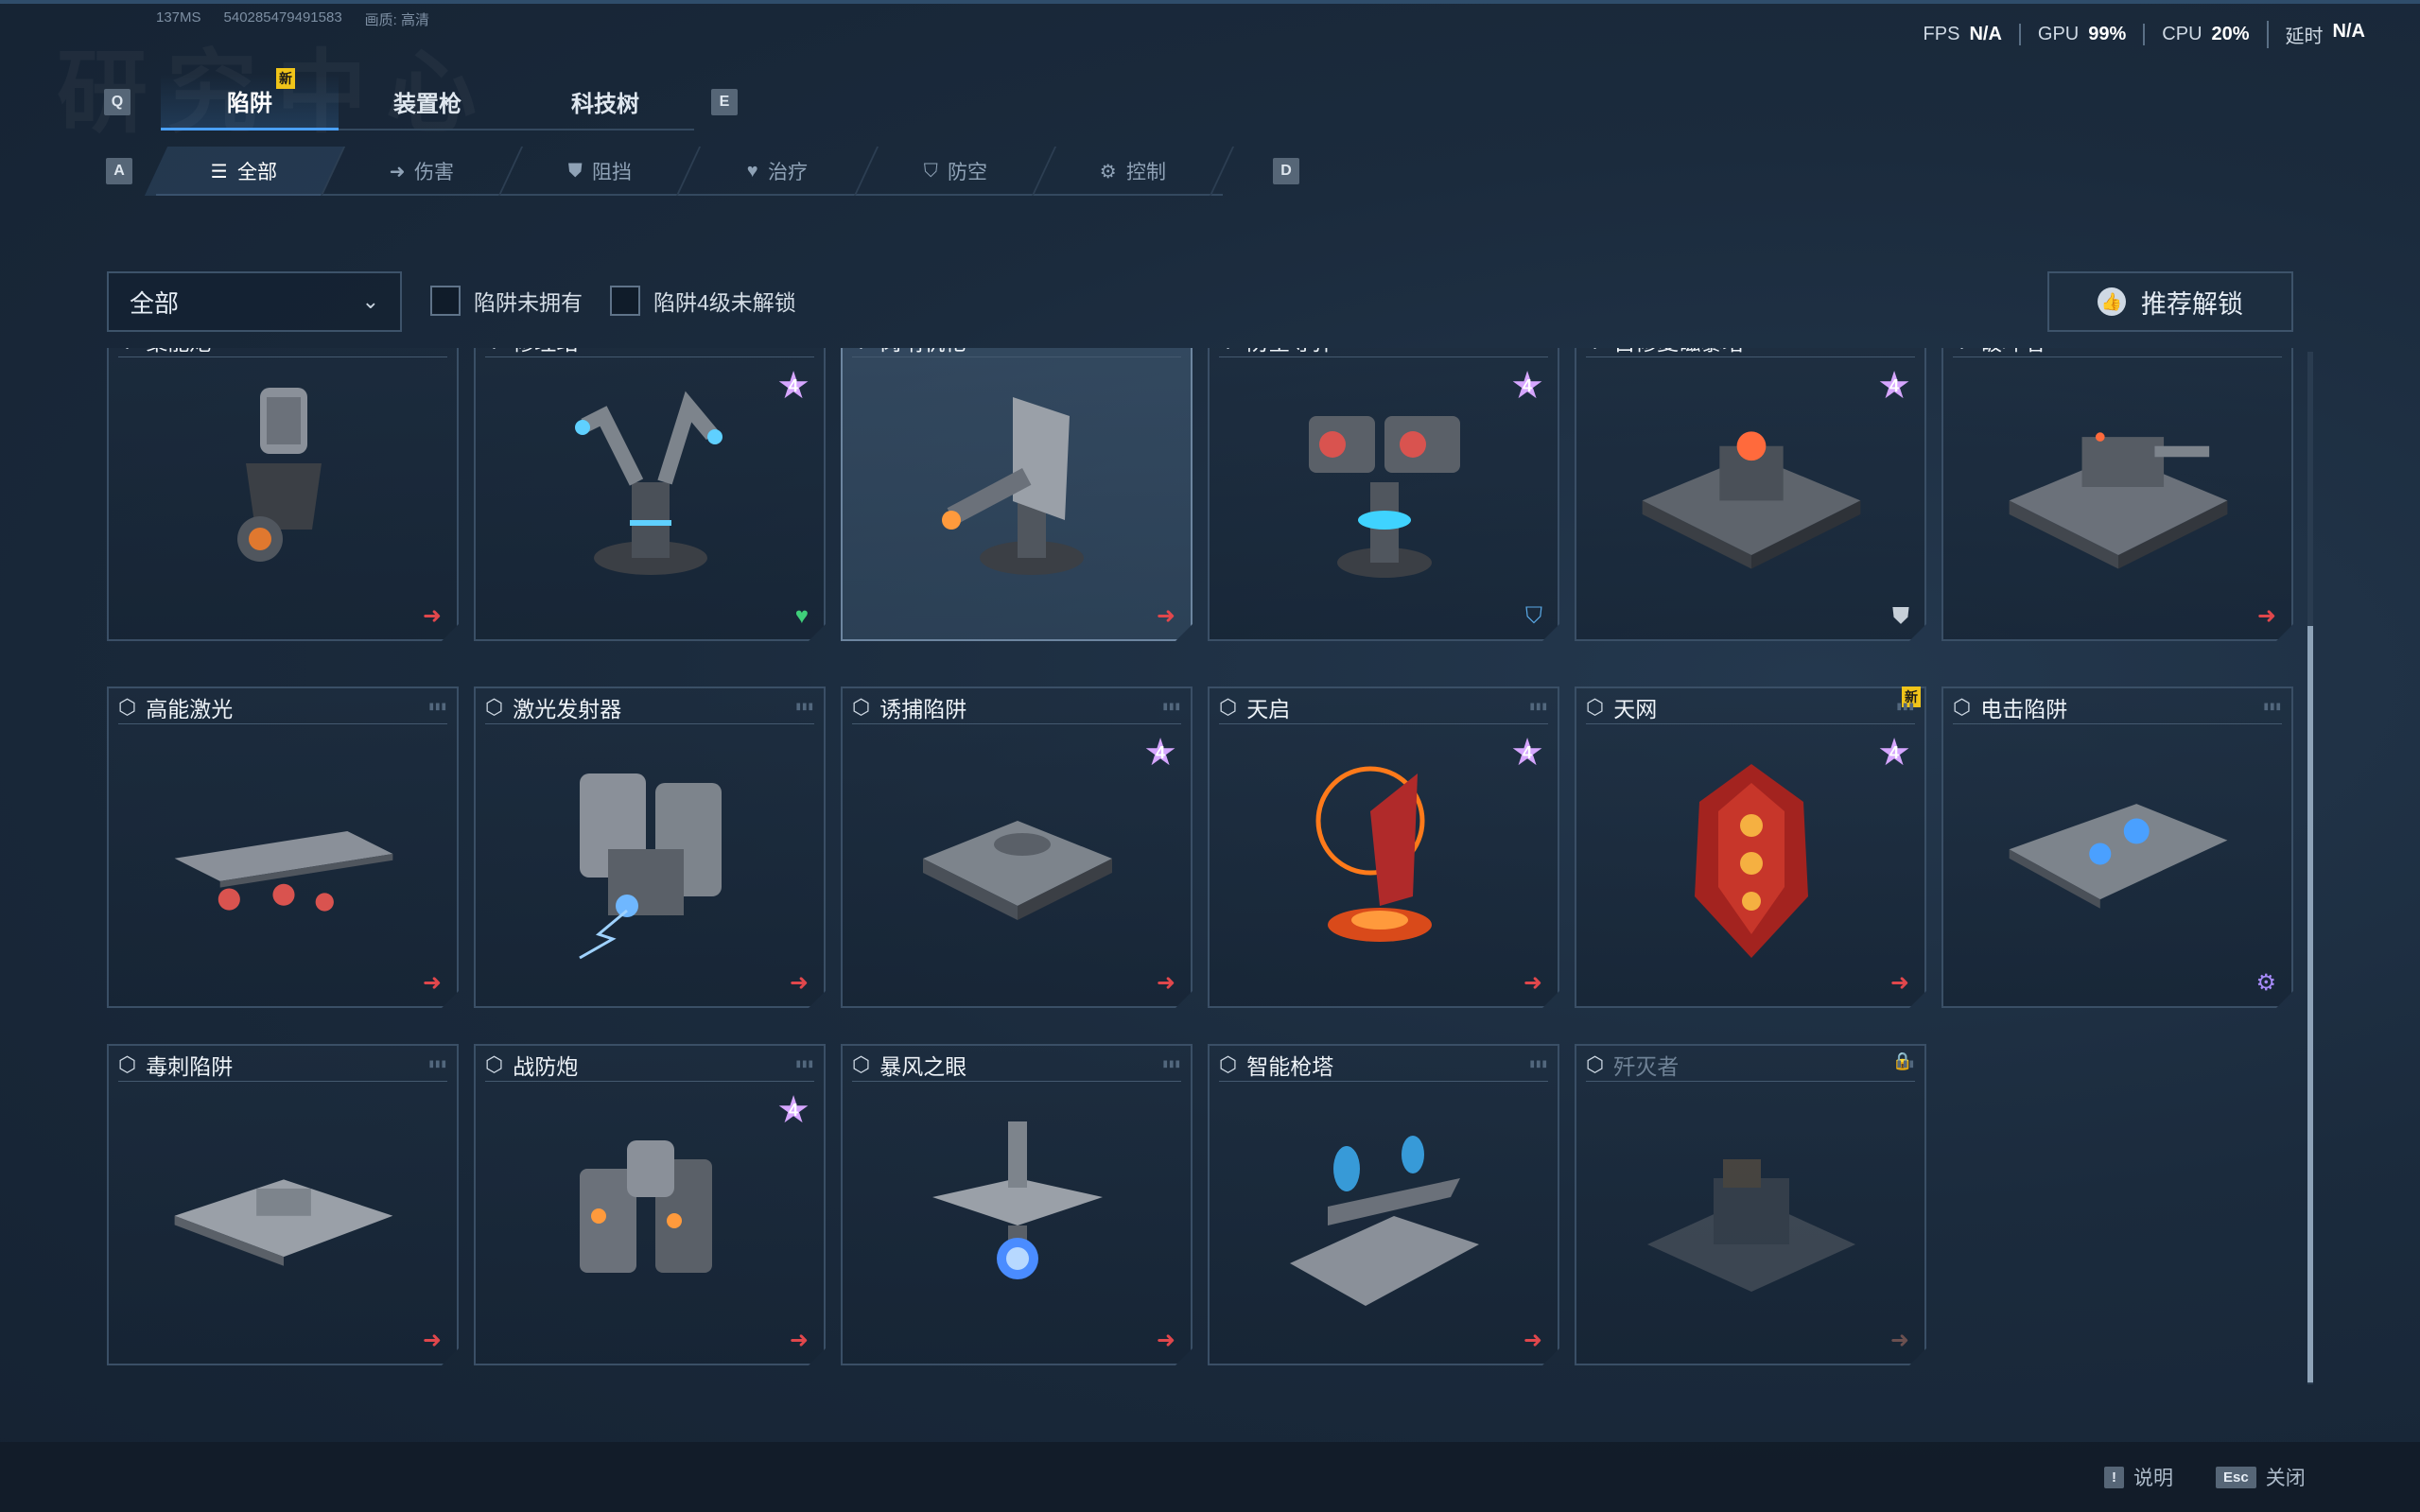  Describe the element at coordinates (119, 171) in the screenshot. I see `prev-subtab-key: A` at that location.